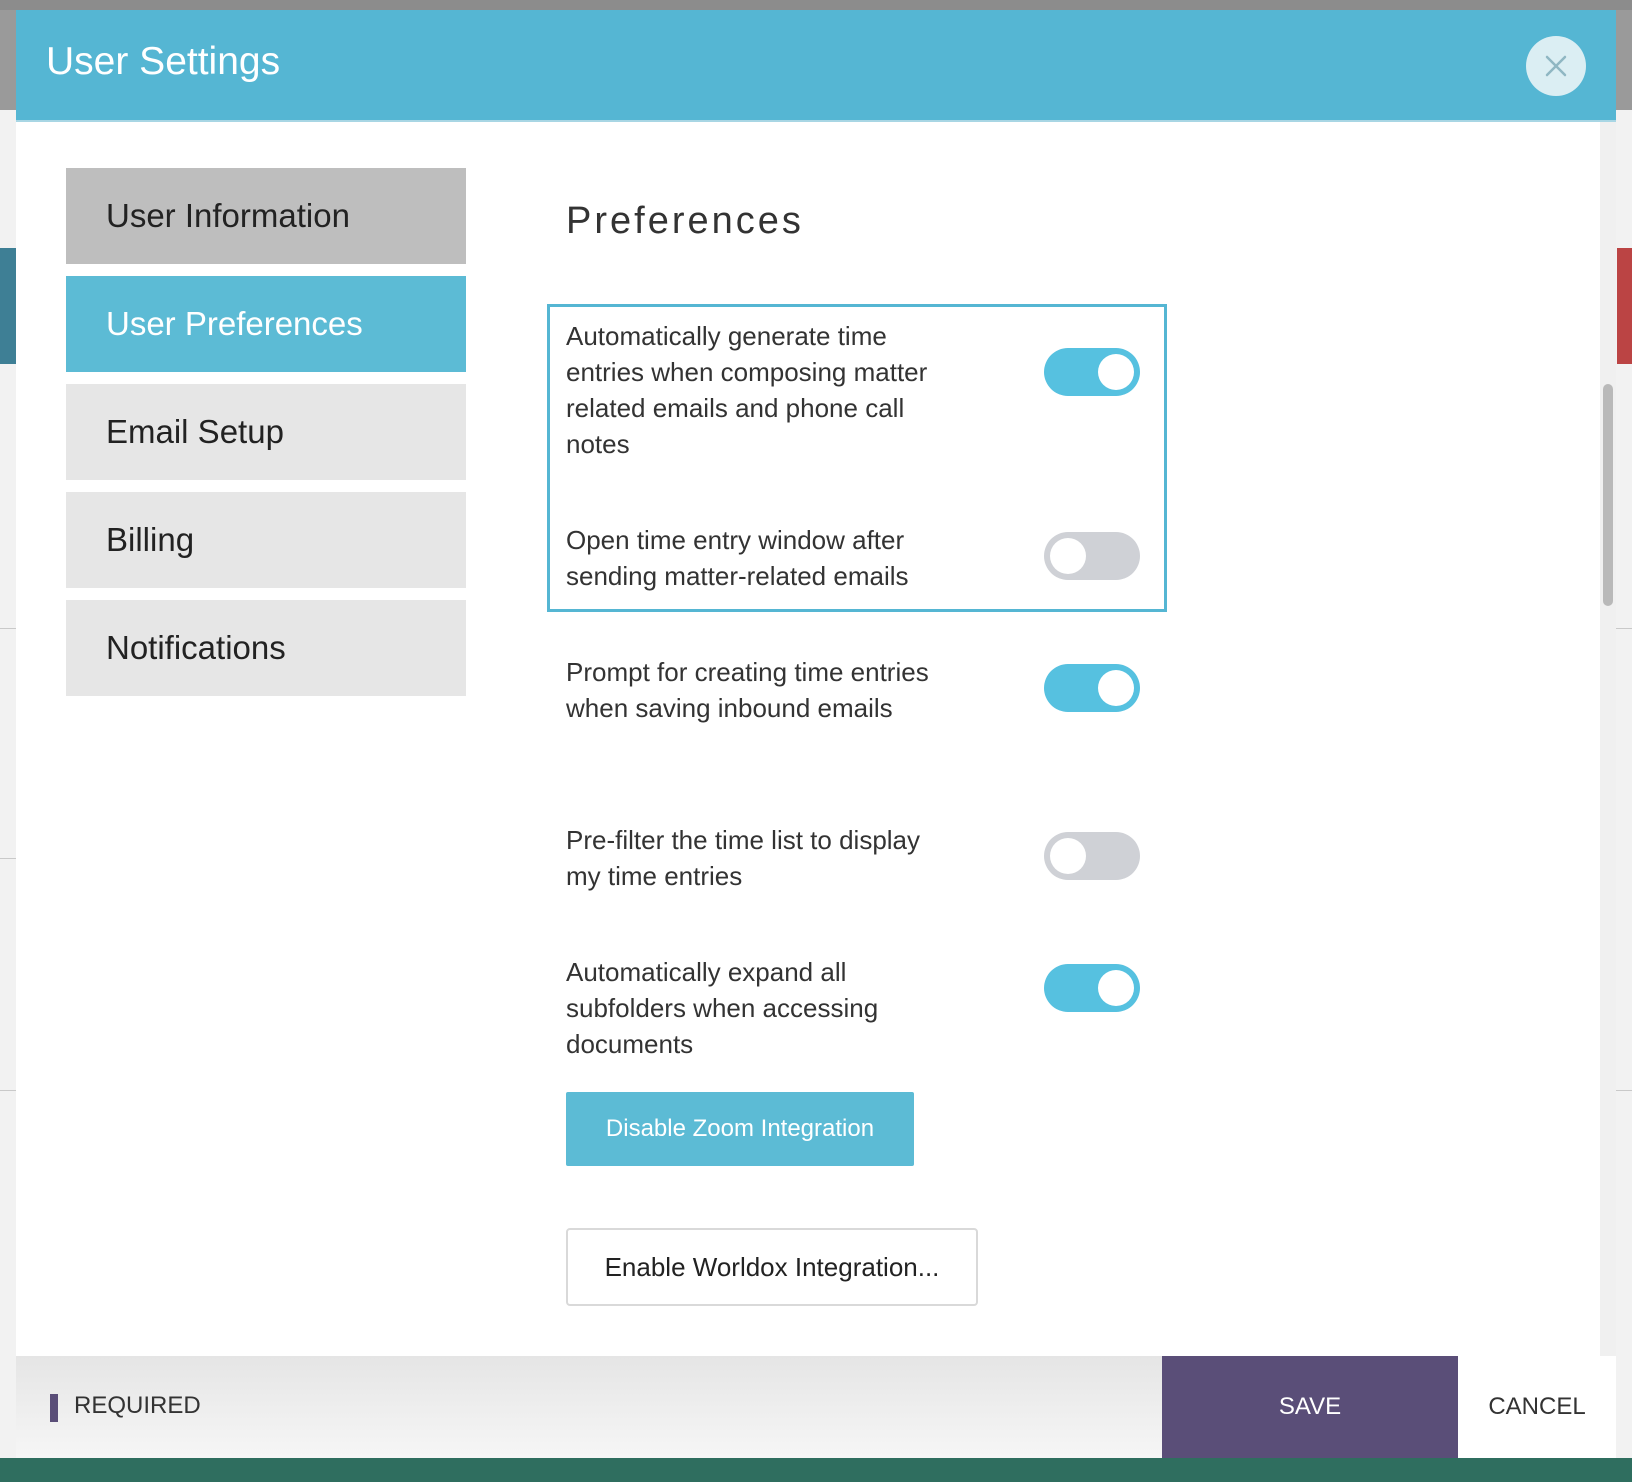  What do you see at coordinates (195, 431) in the screenshot?
I see `sidebar-item-label: Email Setup` at bounding box center [195, 431].